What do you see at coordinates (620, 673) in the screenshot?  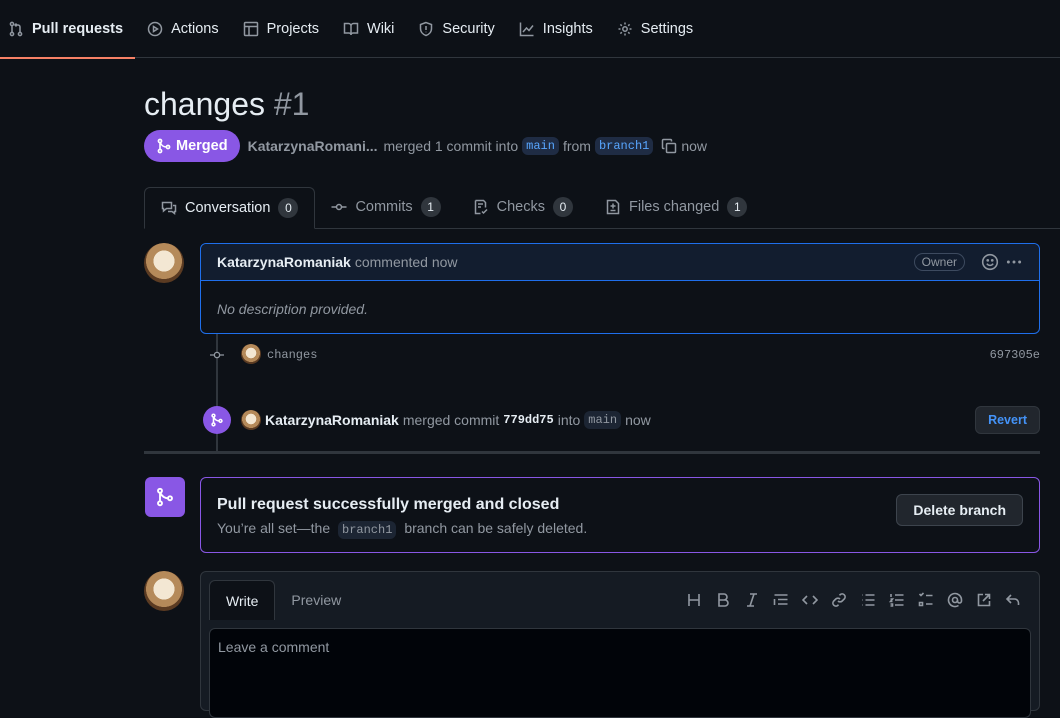 I see `comment-textarea: Leave a comment` at bounding box center [620, 673].